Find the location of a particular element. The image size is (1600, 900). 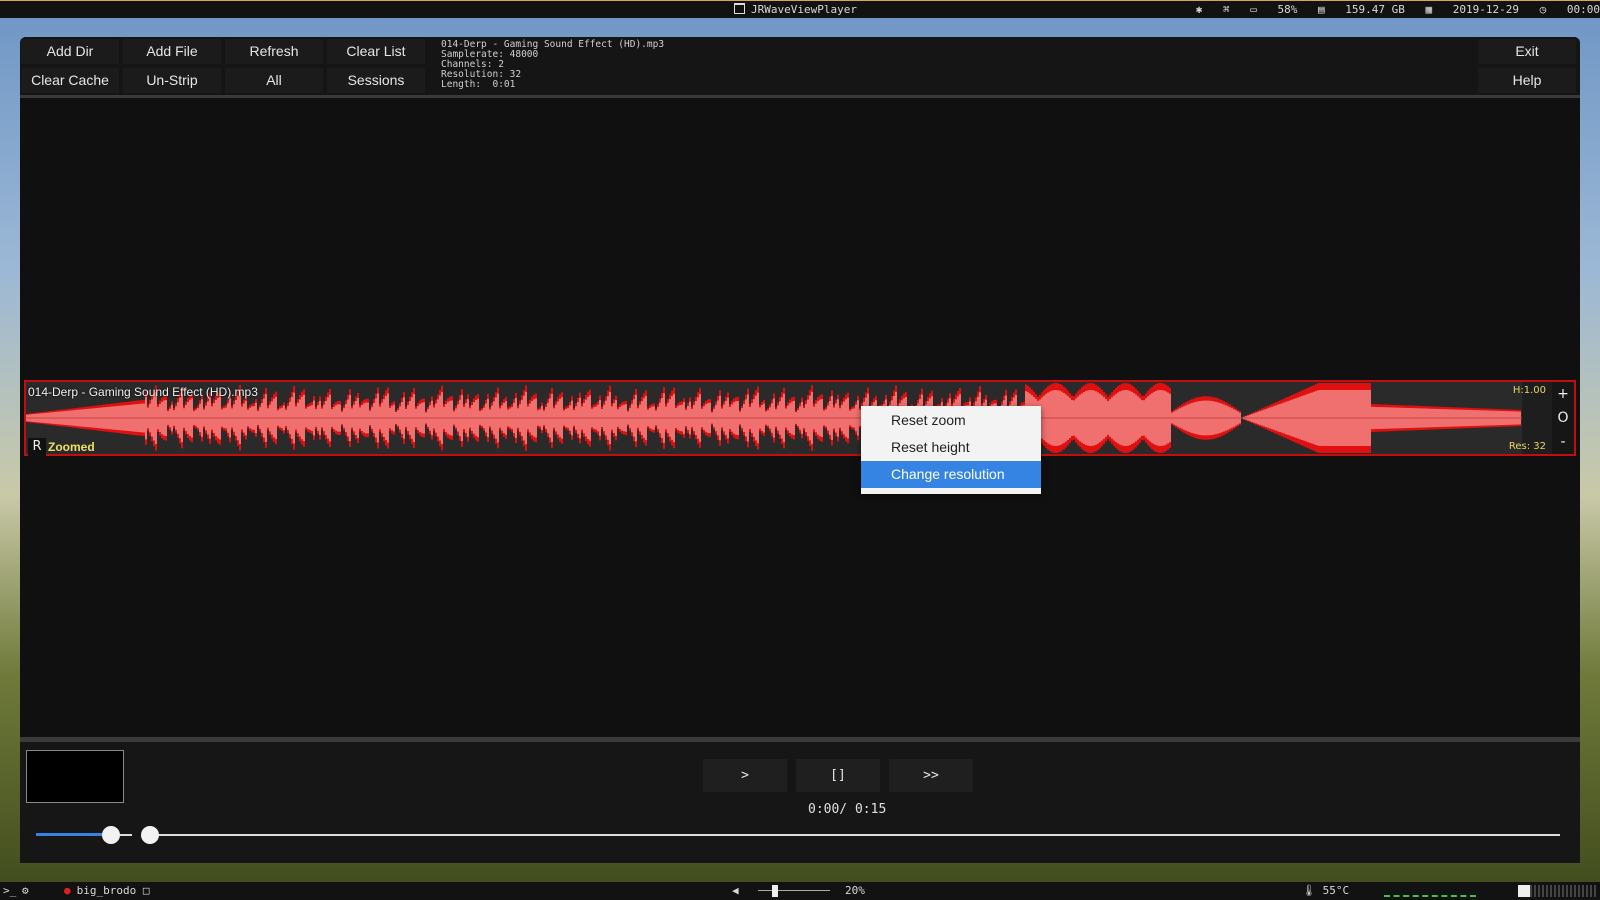

help-button: Help is located at coordinates (1527, 80).